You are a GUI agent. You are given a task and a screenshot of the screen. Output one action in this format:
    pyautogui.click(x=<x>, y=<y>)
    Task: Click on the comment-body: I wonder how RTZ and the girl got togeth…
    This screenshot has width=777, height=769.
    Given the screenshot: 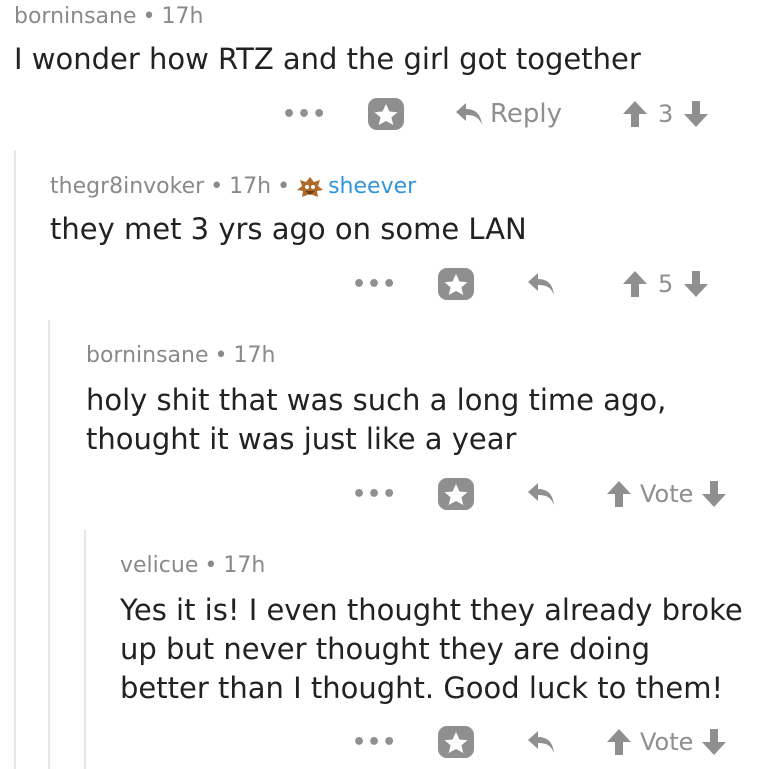 What is the action you would take?
    pyautogui.click(x=327, y=59)
    